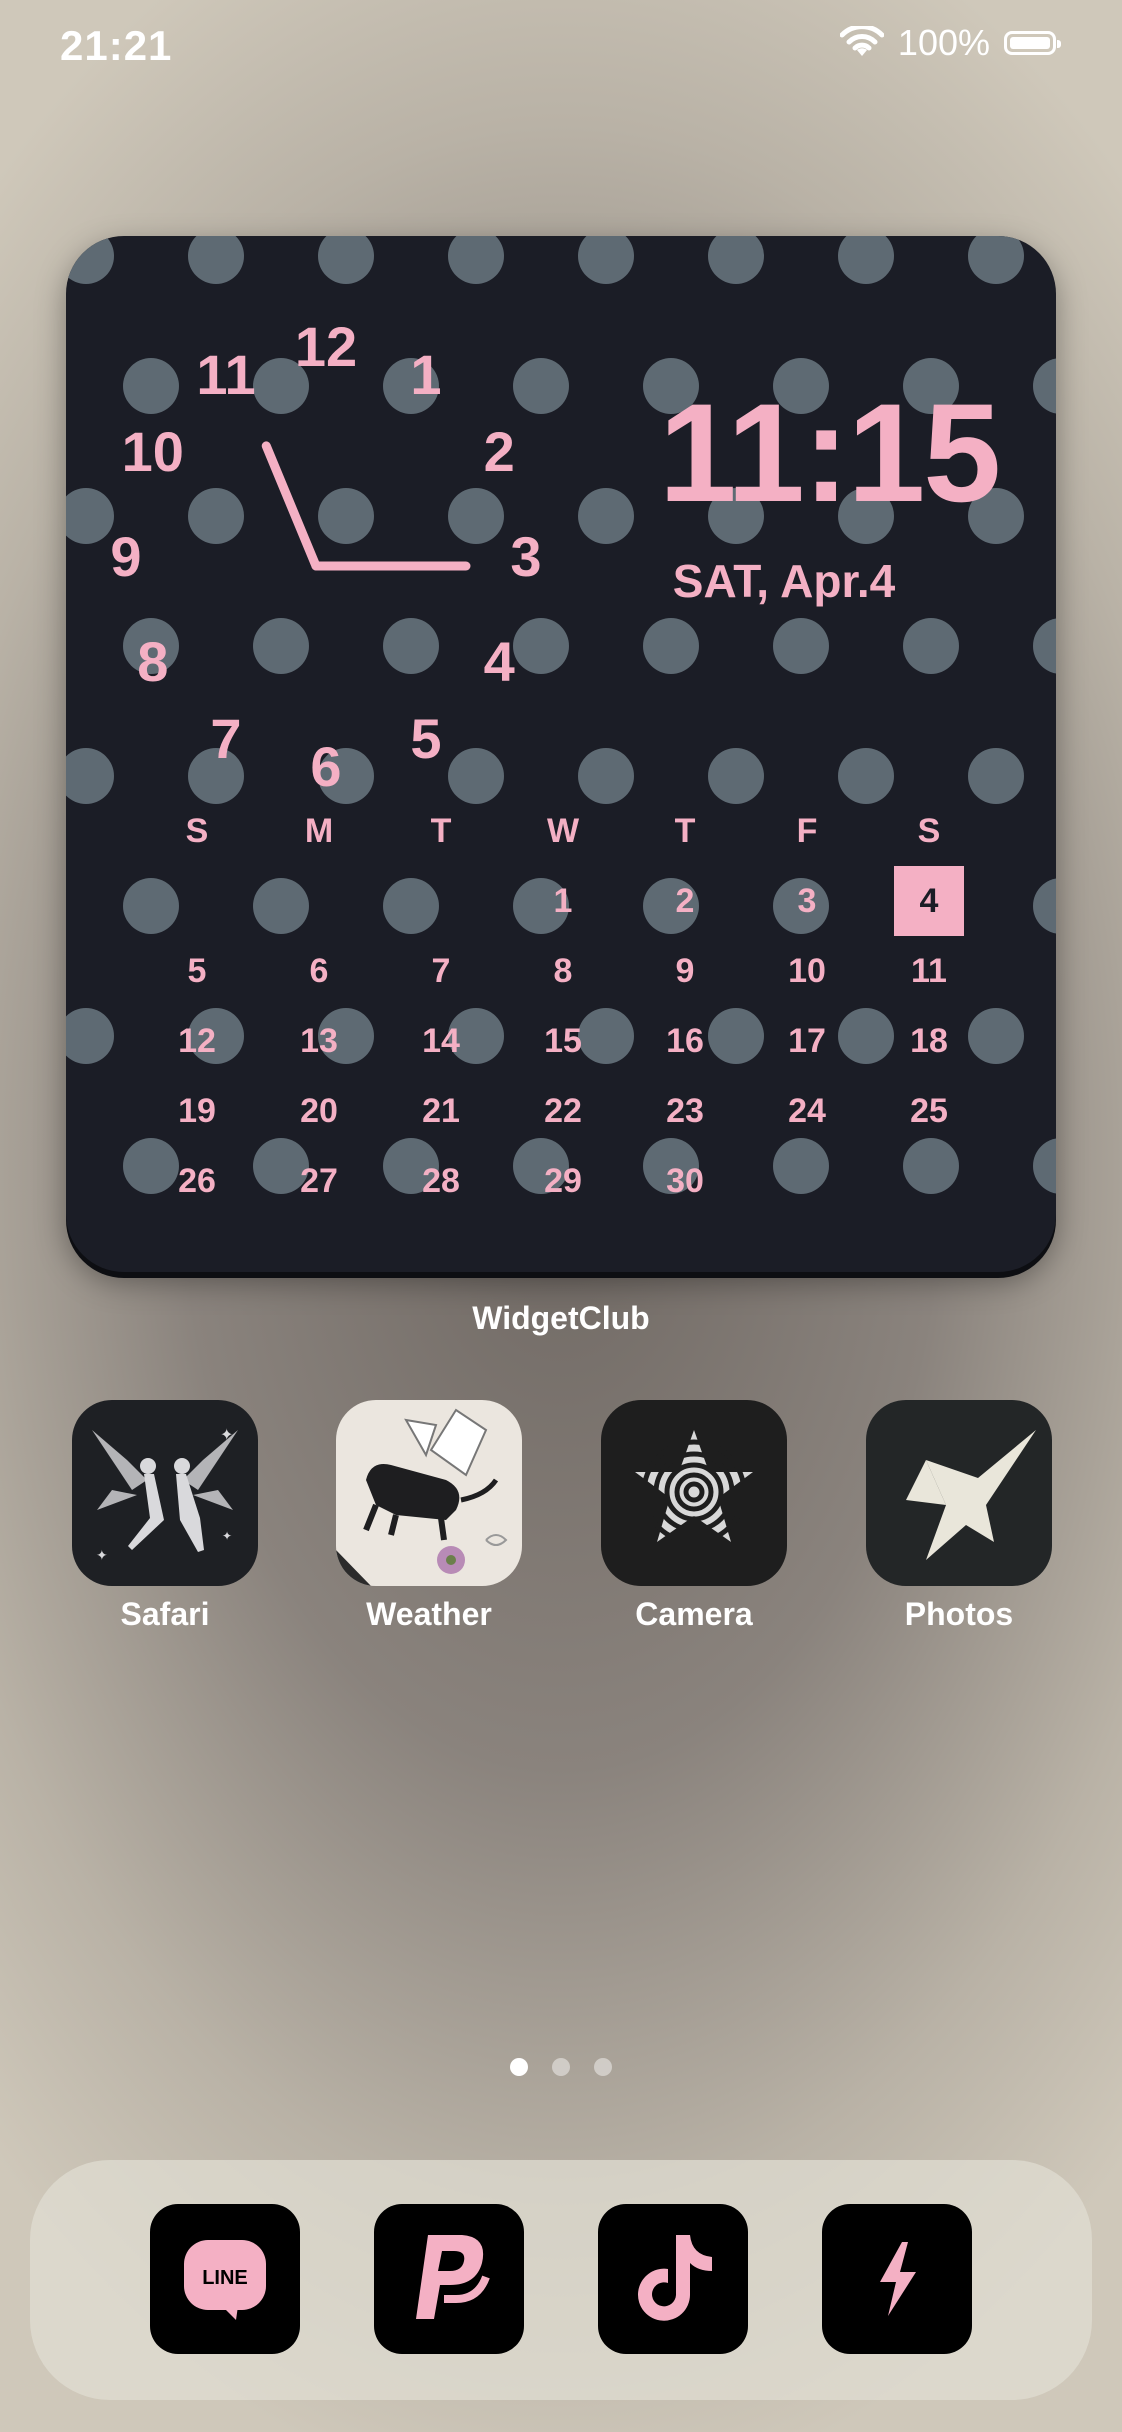 This screenshot has height=2432, width=1122. I want to click on calendar-day: 9, so click(685, 970).